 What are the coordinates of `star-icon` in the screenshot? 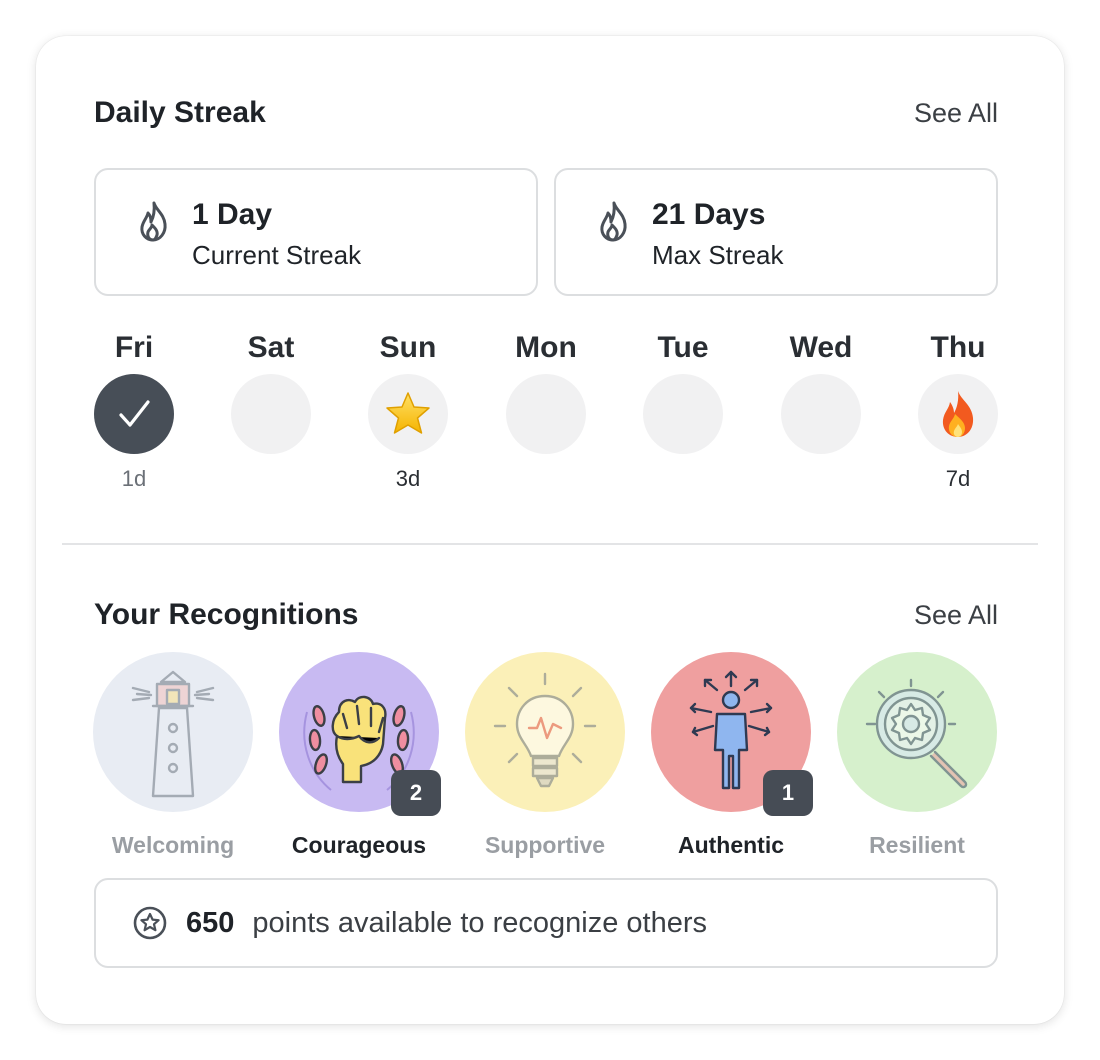 It's located at (408, 413).